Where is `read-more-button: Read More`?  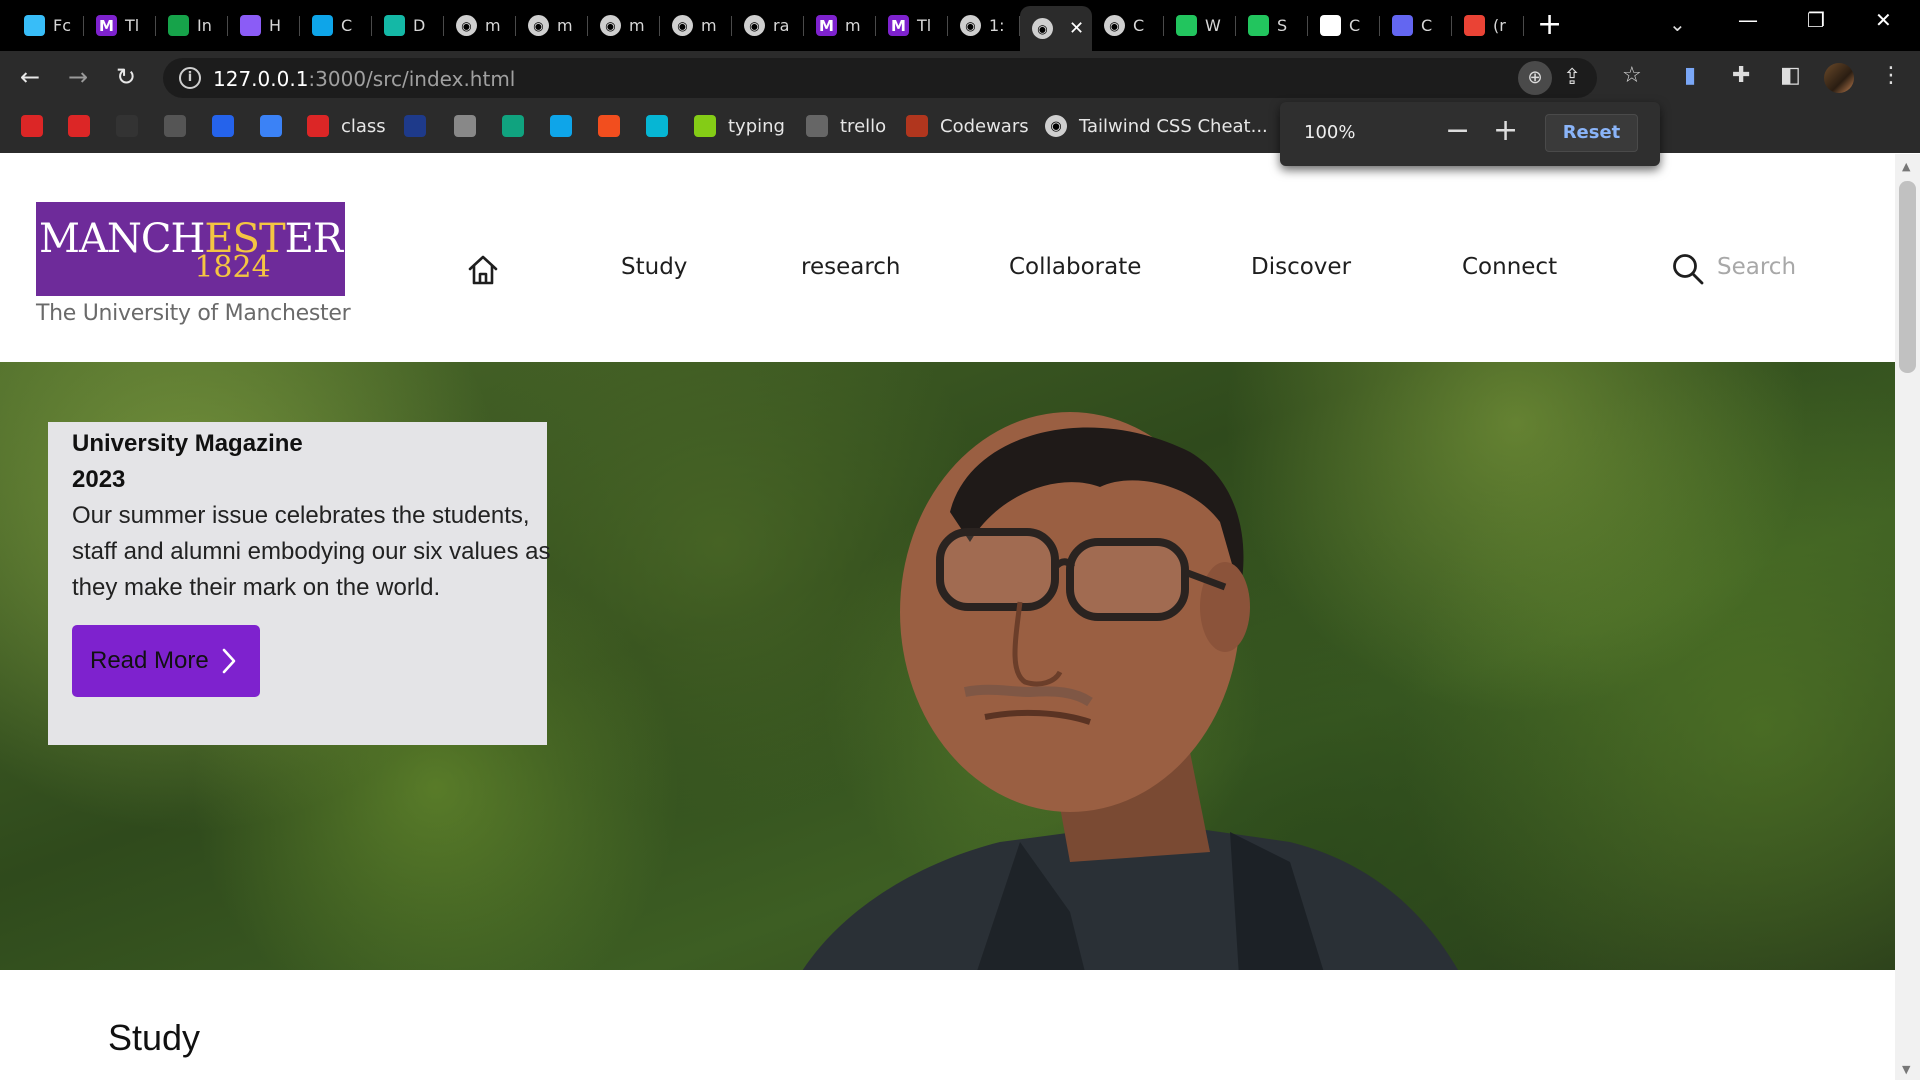 read-more-button: Read More is located at coordinates (166, 661).